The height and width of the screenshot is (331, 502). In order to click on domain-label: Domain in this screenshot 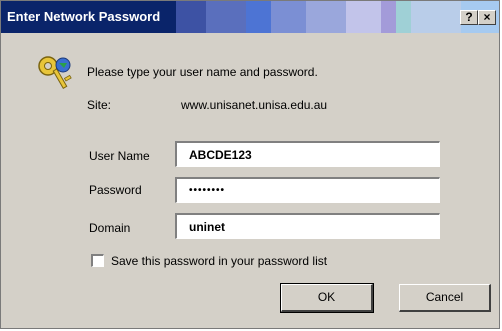, I will do `click(110, 228)`.